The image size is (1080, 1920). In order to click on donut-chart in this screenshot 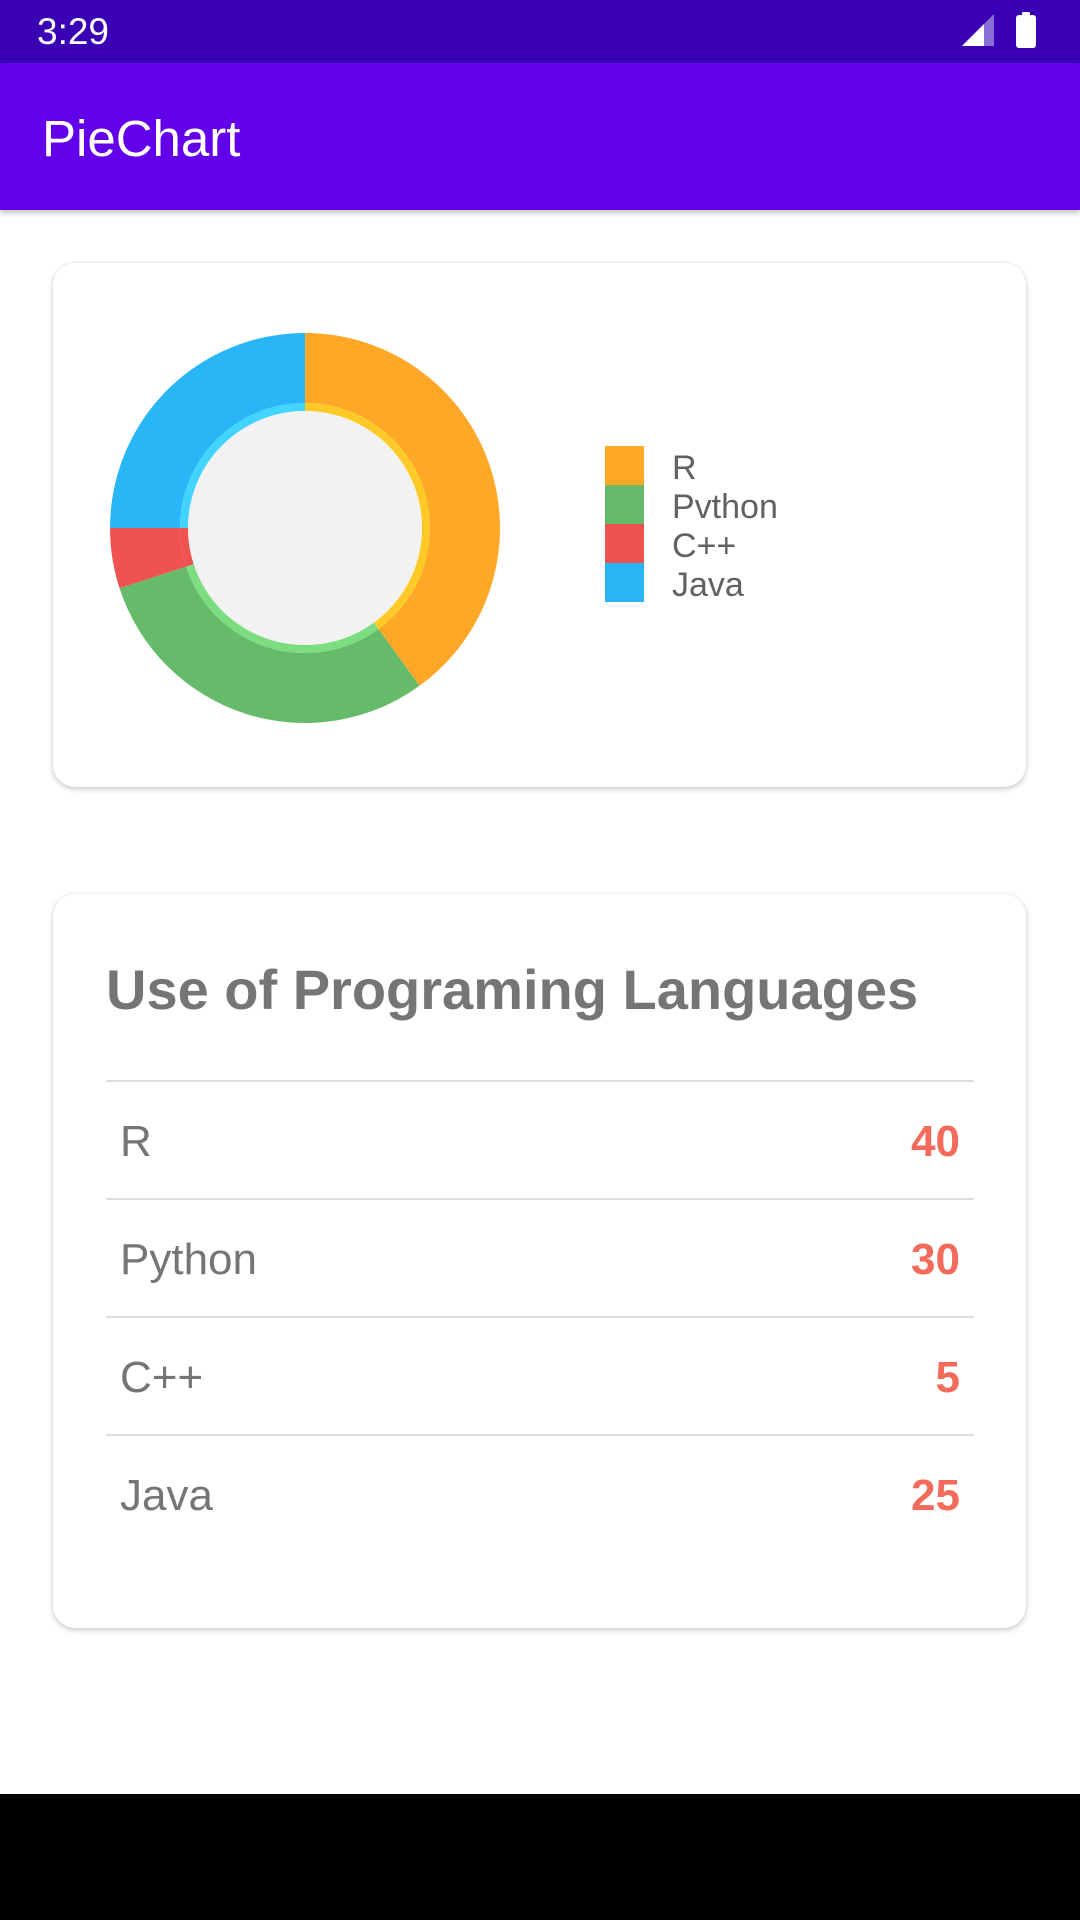, I will do `click(305, 528)`.